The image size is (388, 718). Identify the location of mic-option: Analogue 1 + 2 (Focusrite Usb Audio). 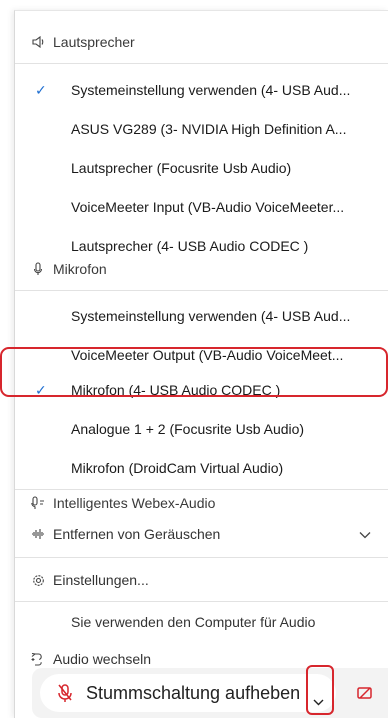
(226, 429).